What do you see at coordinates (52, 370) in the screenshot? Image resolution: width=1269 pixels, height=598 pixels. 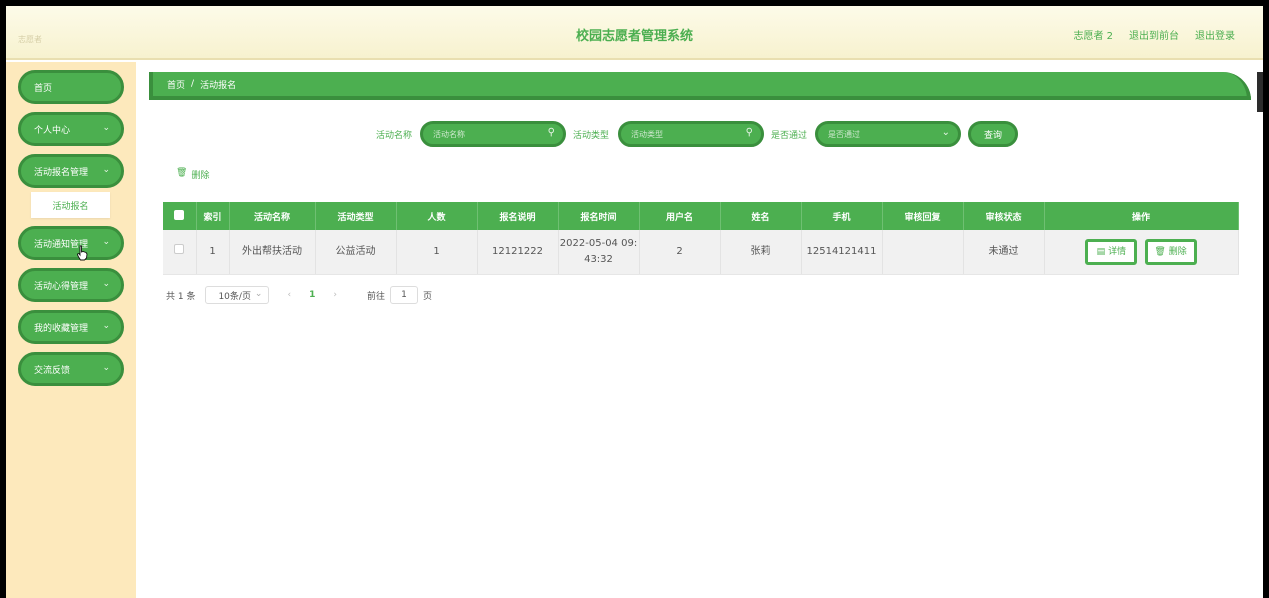 I see `sidebar-item-label: 交流反馈` at bounding box center [52, 370].